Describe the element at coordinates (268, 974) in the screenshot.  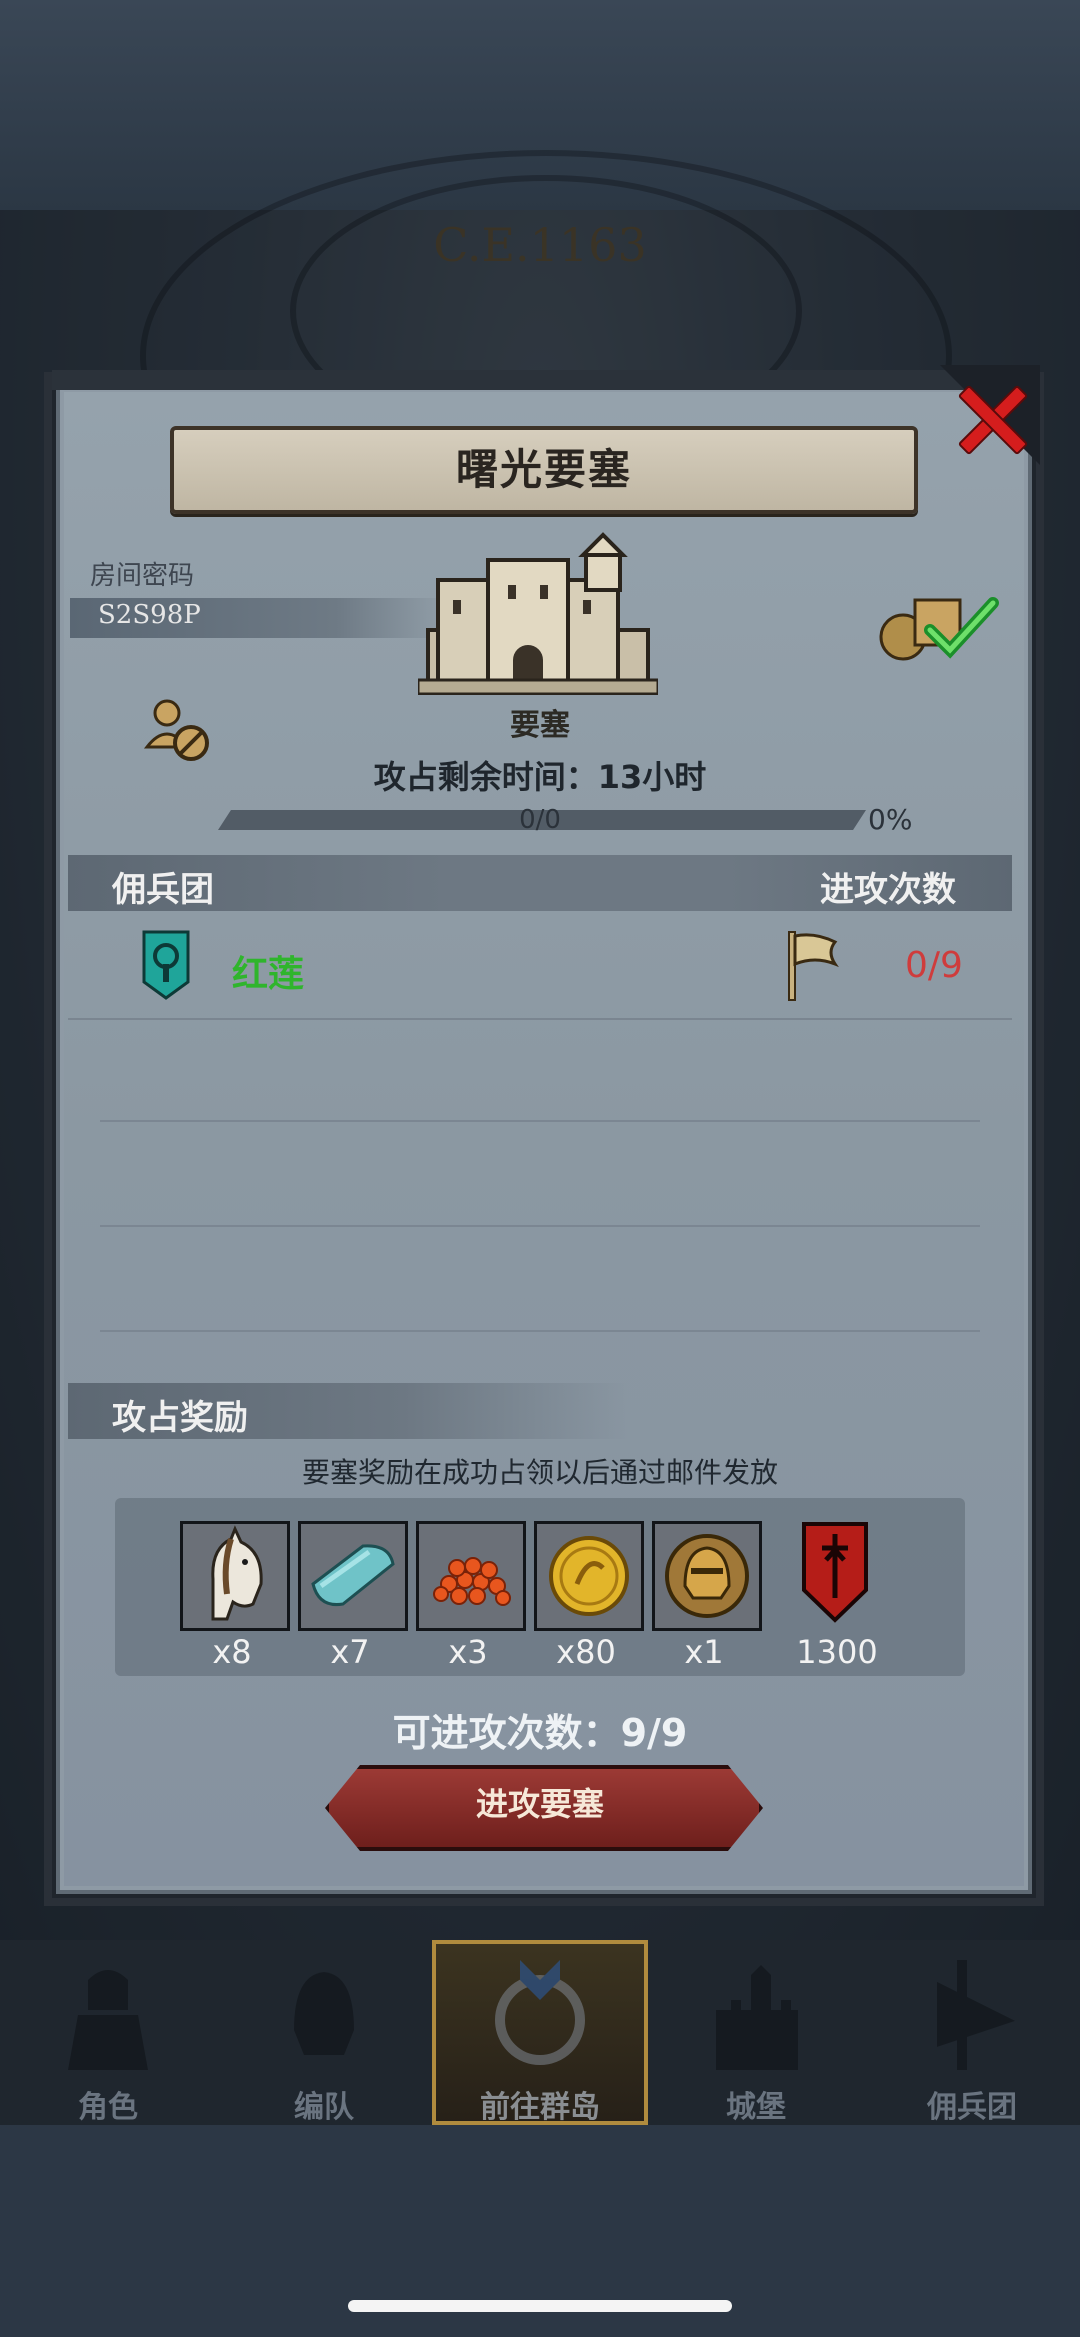
I see `mercenary-name: 红莲` at that location.